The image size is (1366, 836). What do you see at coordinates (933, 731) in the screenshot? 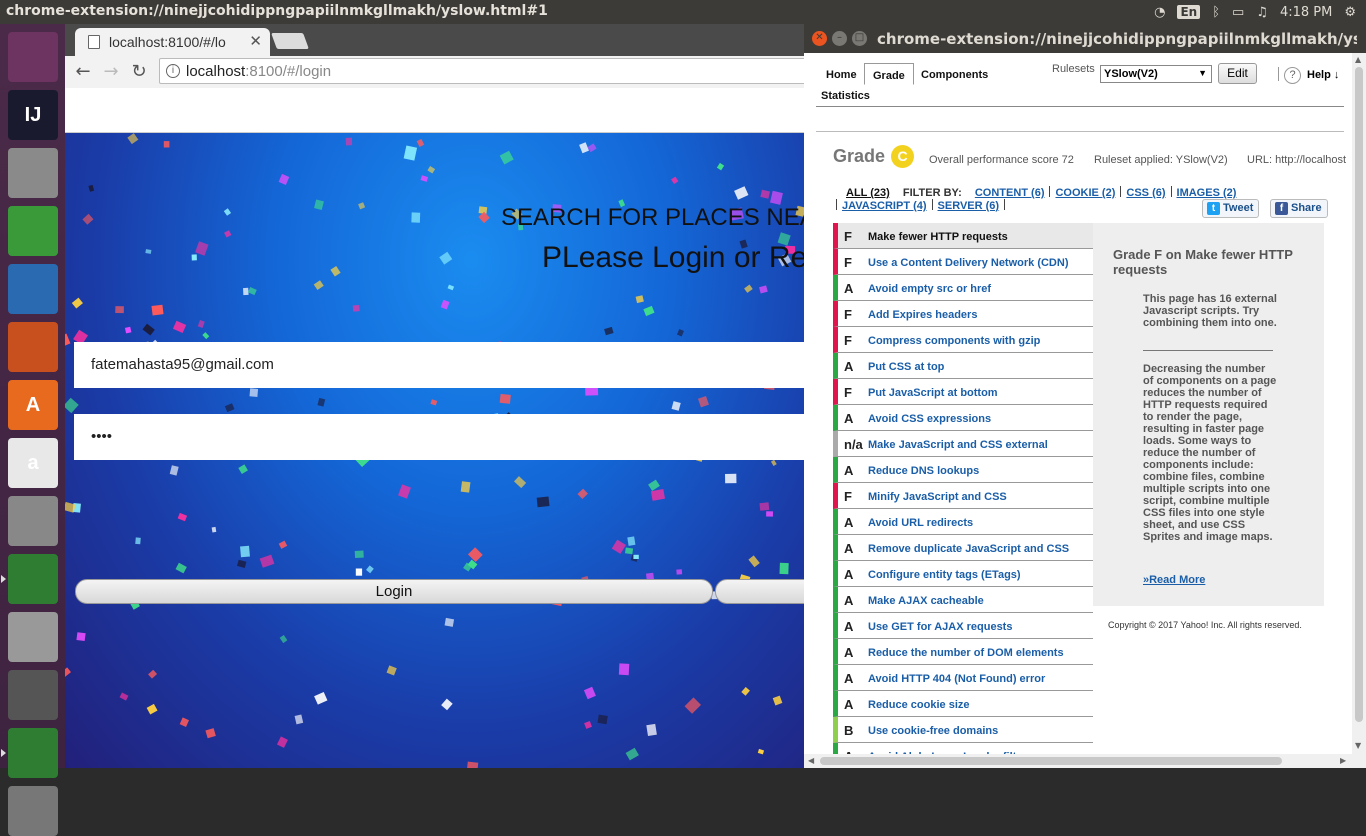
I see `rule-name: Use cookie-free domains` at bounding box center [933, 731].